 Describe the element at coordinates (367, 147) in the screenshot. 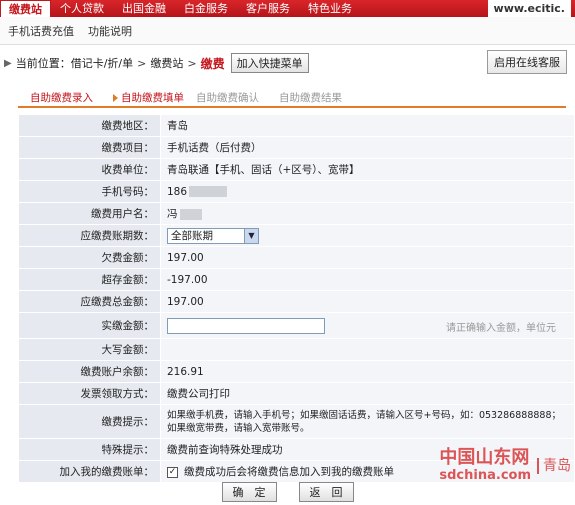

I see `item-value: 手机话费（后付费）` at that location.